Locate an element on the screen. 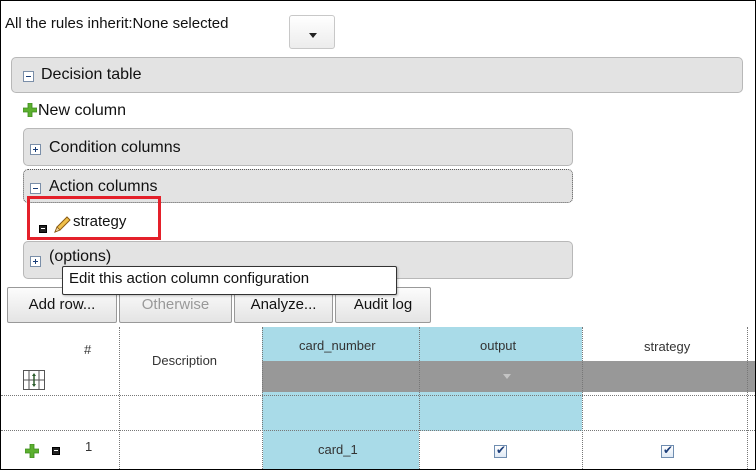 This screenshot has height=470, width=756. table-row: 1 card_1 is located at coordinates (378, 450).